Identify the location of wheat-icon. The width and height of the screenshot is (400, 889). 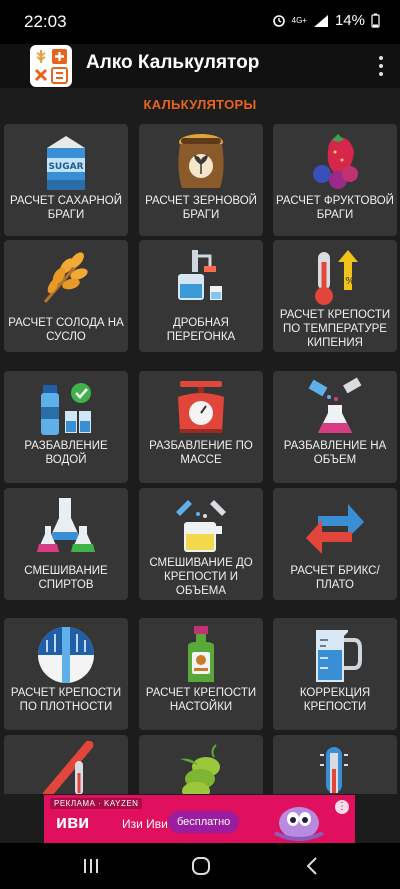
(65, 277).